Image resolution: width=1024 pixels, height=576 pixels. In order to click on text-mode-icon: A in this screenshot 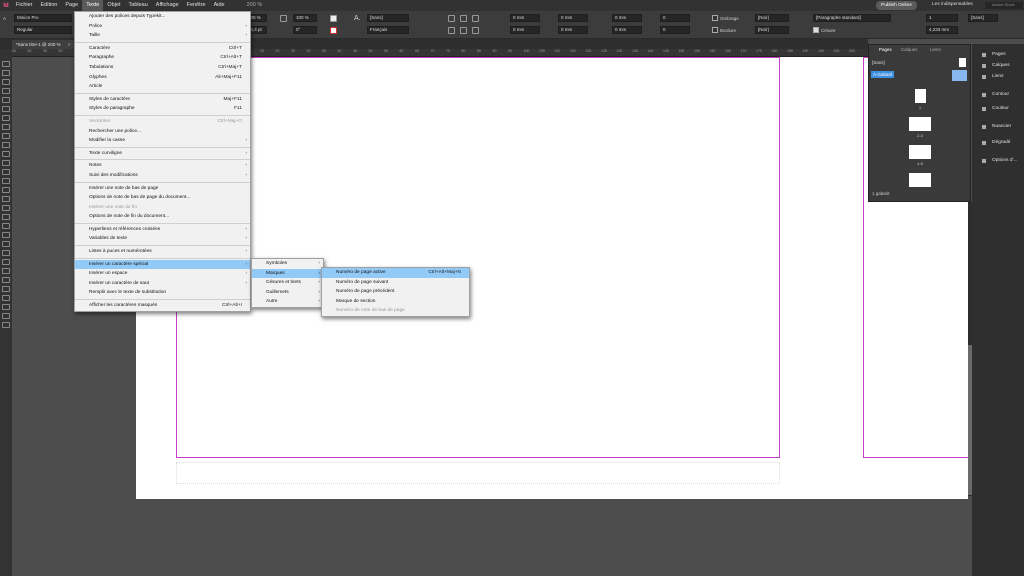, I will do `click(4, 18)`.